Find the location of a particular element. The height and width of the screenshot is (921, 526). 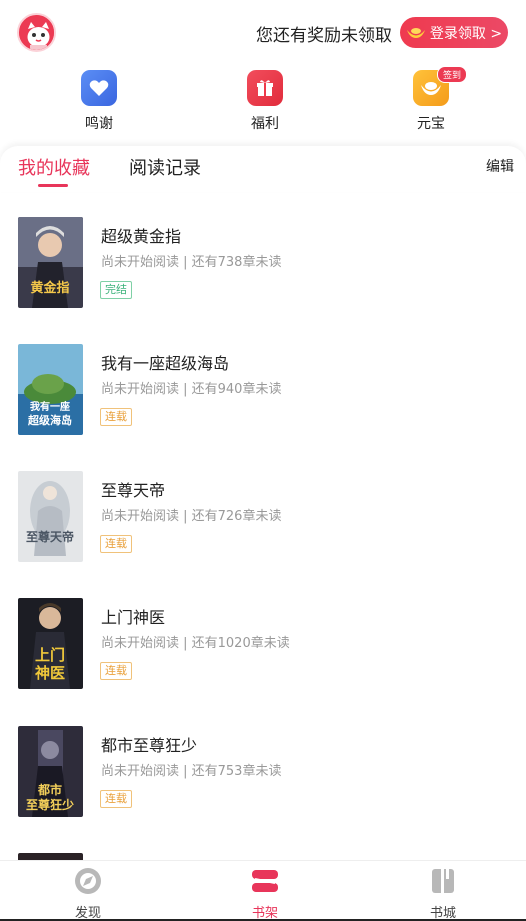

bookshelf-icon is located at coordinates (265, 883).